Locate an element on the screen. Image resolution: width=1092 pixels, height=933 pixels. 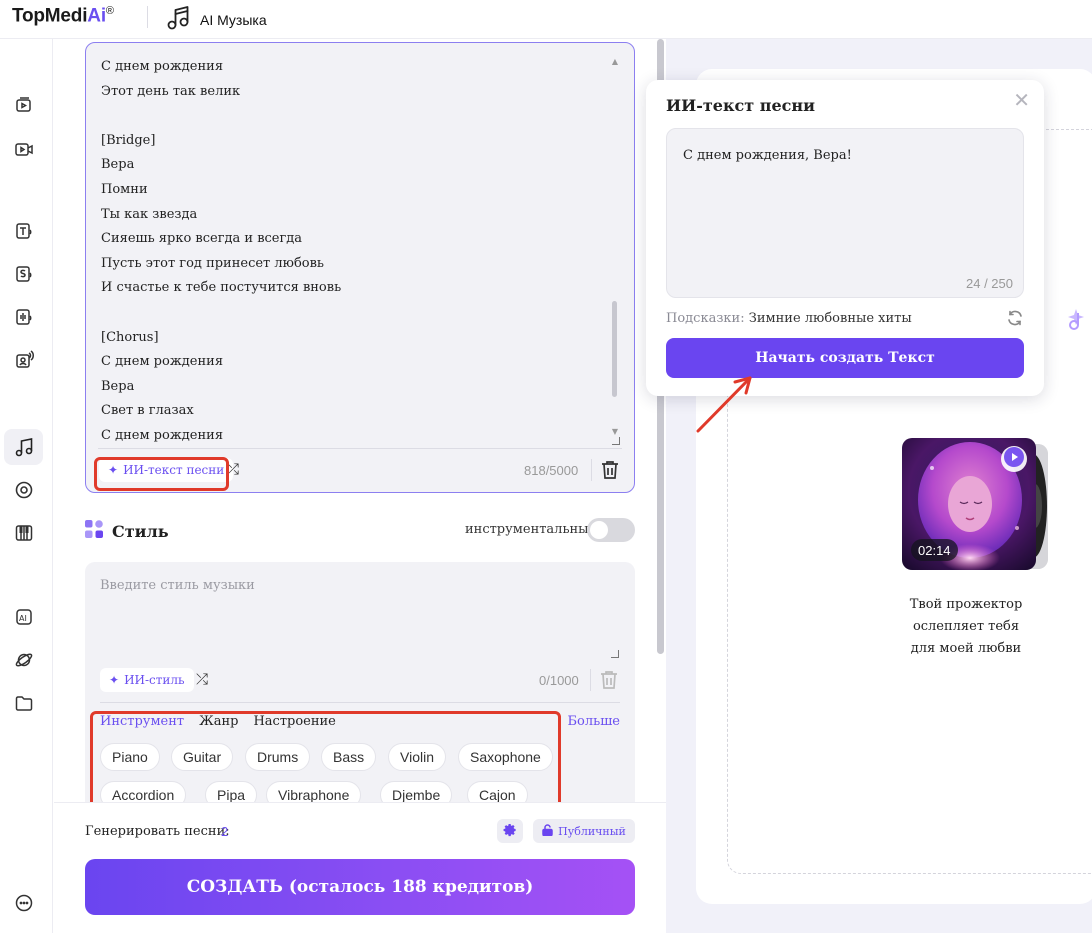
app-logo: TopMediAi® is located at coordinates (63, 16).